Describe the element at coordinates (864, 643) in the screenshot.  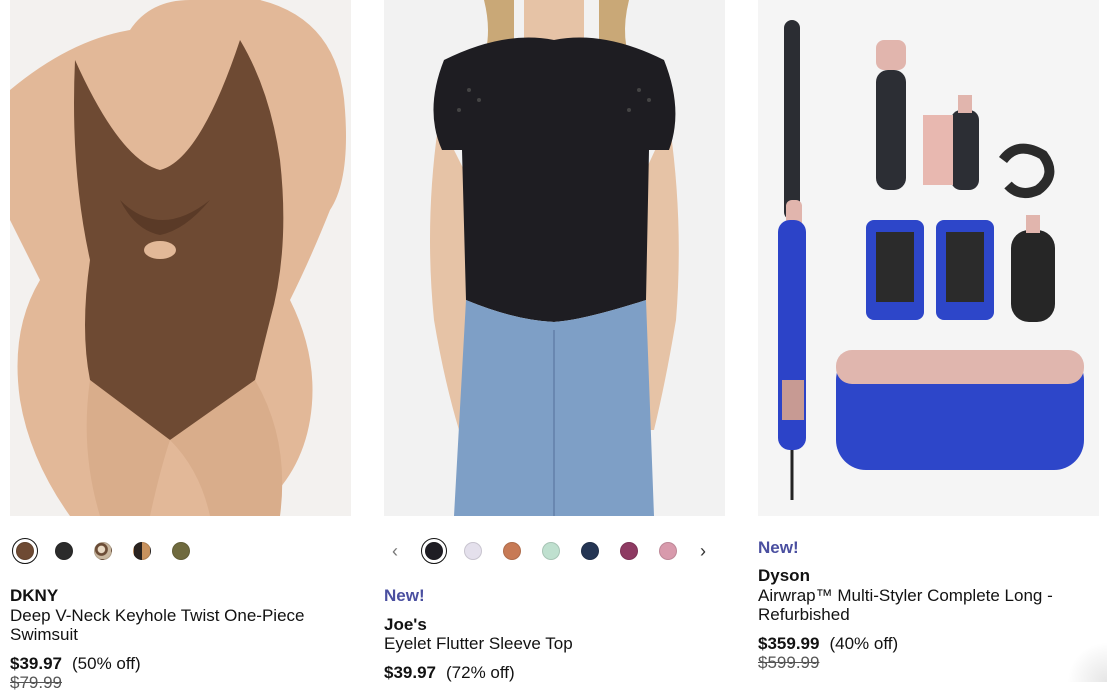
I see `discount-label: (40% off)` at that location.